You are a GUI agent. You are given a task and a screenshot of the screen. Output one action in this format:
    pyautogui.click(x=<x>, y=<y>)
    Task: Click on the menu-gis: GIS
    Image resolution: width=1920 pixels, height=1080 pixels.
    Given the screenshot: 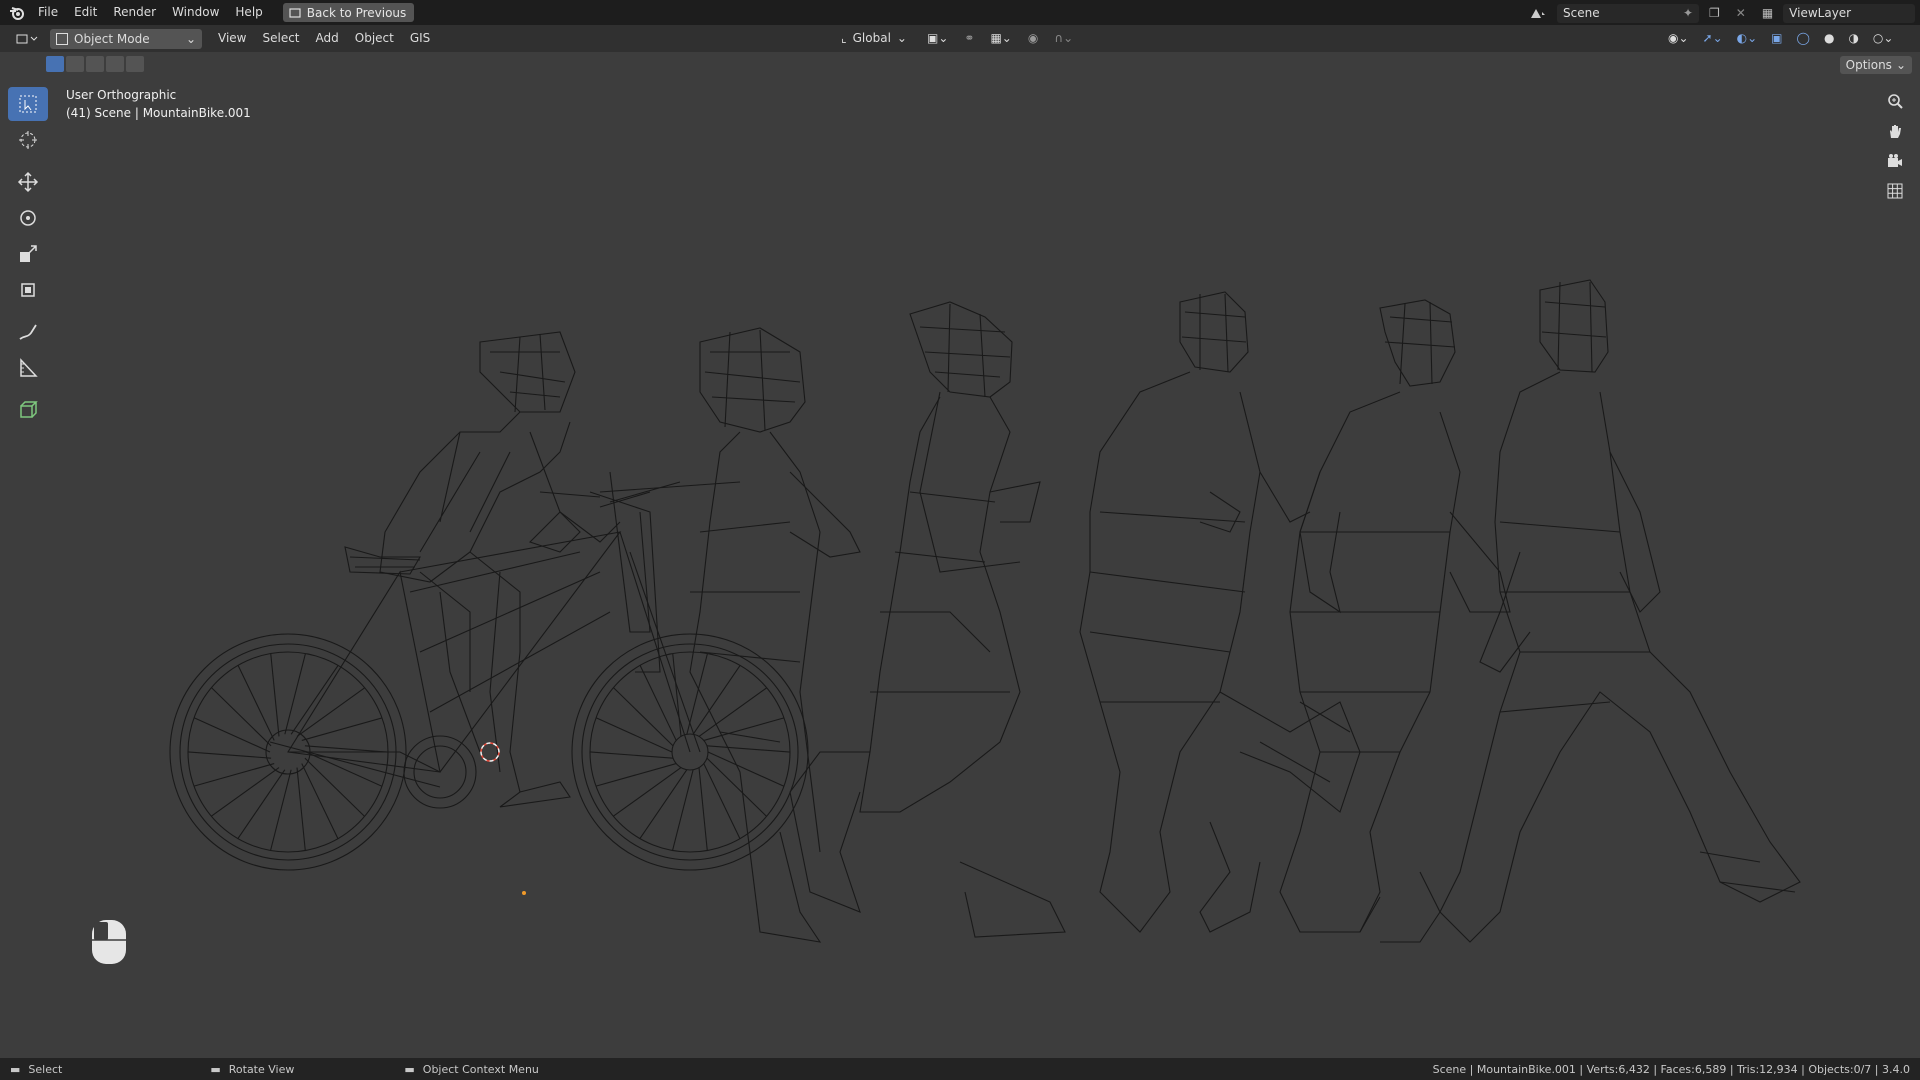 What is the action you would take?
    pyautogui.click(x=420, y=38)
    